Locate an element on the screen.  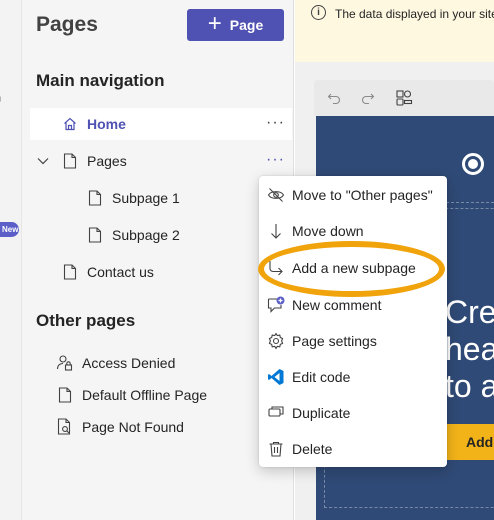
menu-item-label: Add a new subpage is located at coordinates (354, 268).